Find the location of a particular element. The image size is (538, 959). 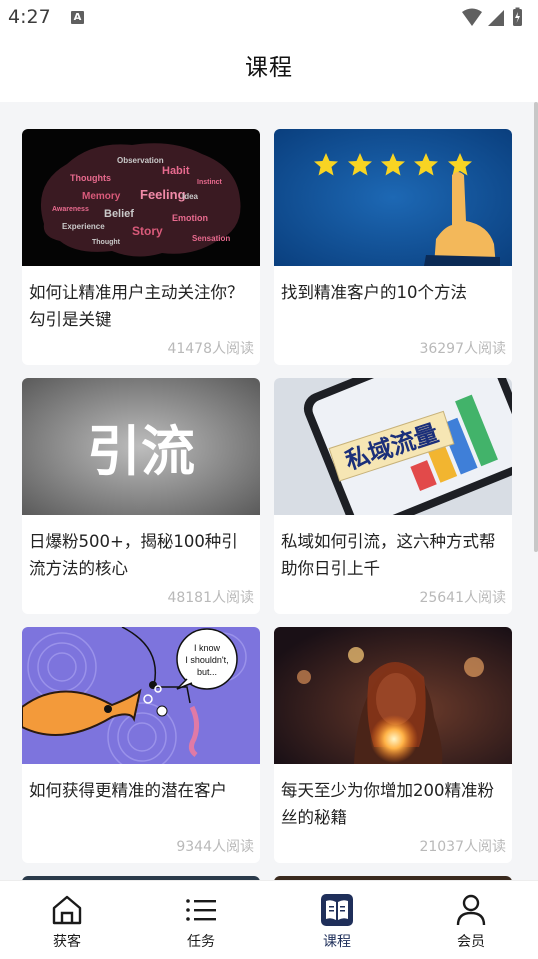

nav-item-huoke: 获客 is located at coordinates (67, 920).